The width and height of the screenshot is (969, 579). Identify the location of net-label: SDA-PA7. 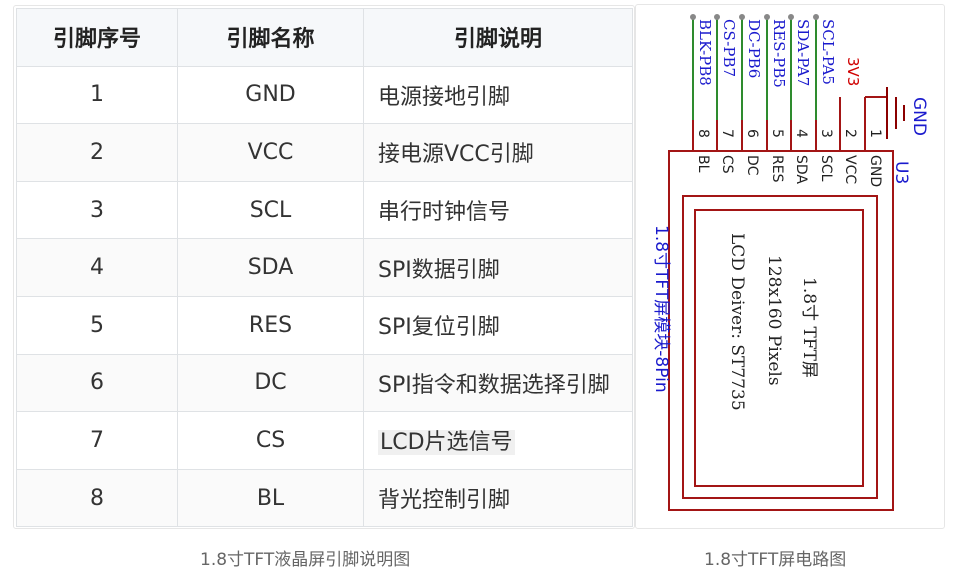
(803, 52).